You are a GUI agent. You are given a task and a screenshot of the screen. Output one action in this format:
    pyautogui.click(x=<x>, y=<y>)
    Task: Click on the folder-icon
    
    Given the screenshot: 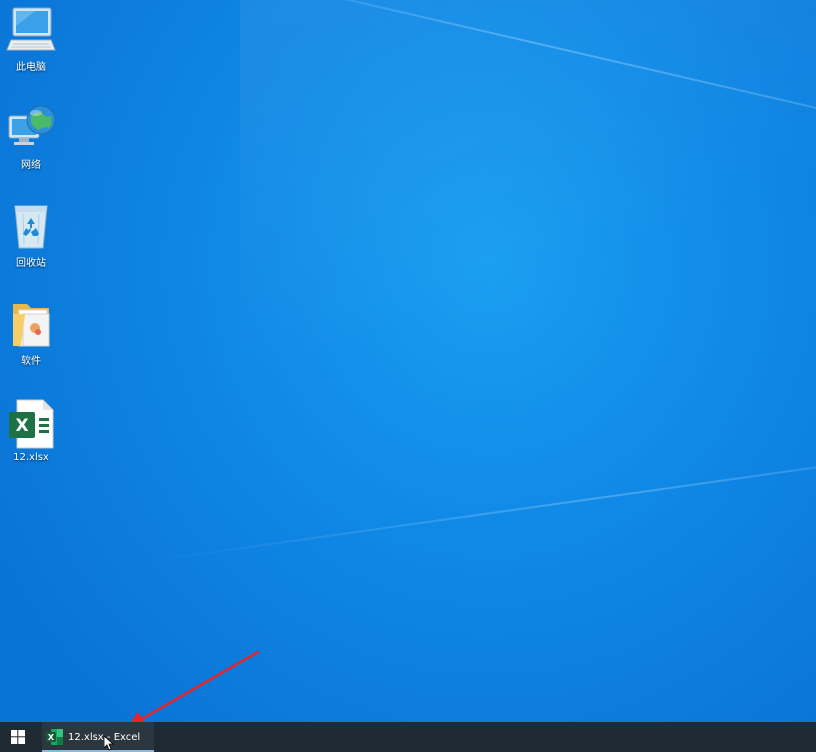 What is the action you would take?
    pyautogui.click(x=31, y=324)
    